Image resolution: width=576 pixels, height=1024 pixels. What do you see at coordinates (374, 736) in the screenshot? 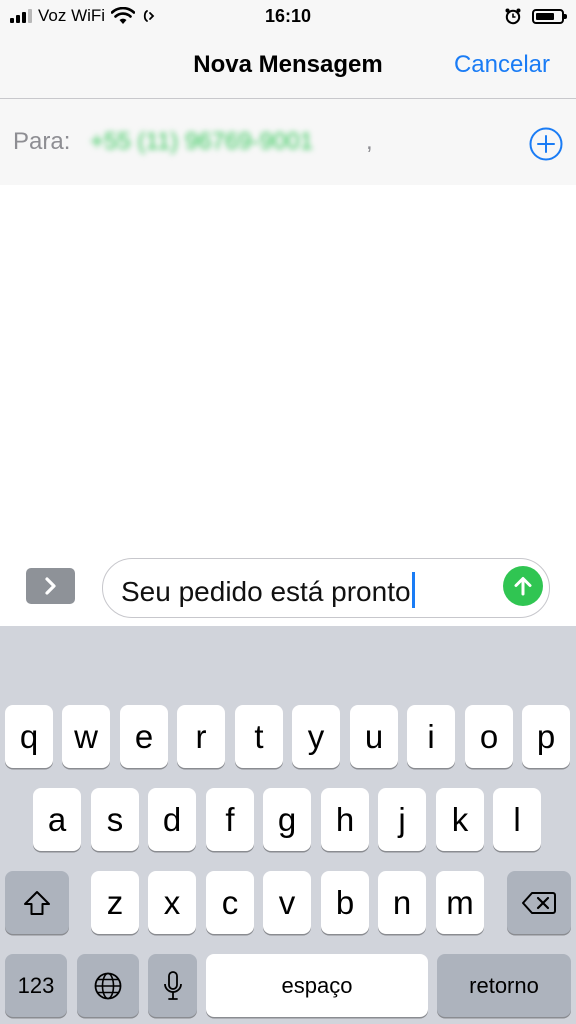
I see `key-u: u` at bounding box center [374, 736].